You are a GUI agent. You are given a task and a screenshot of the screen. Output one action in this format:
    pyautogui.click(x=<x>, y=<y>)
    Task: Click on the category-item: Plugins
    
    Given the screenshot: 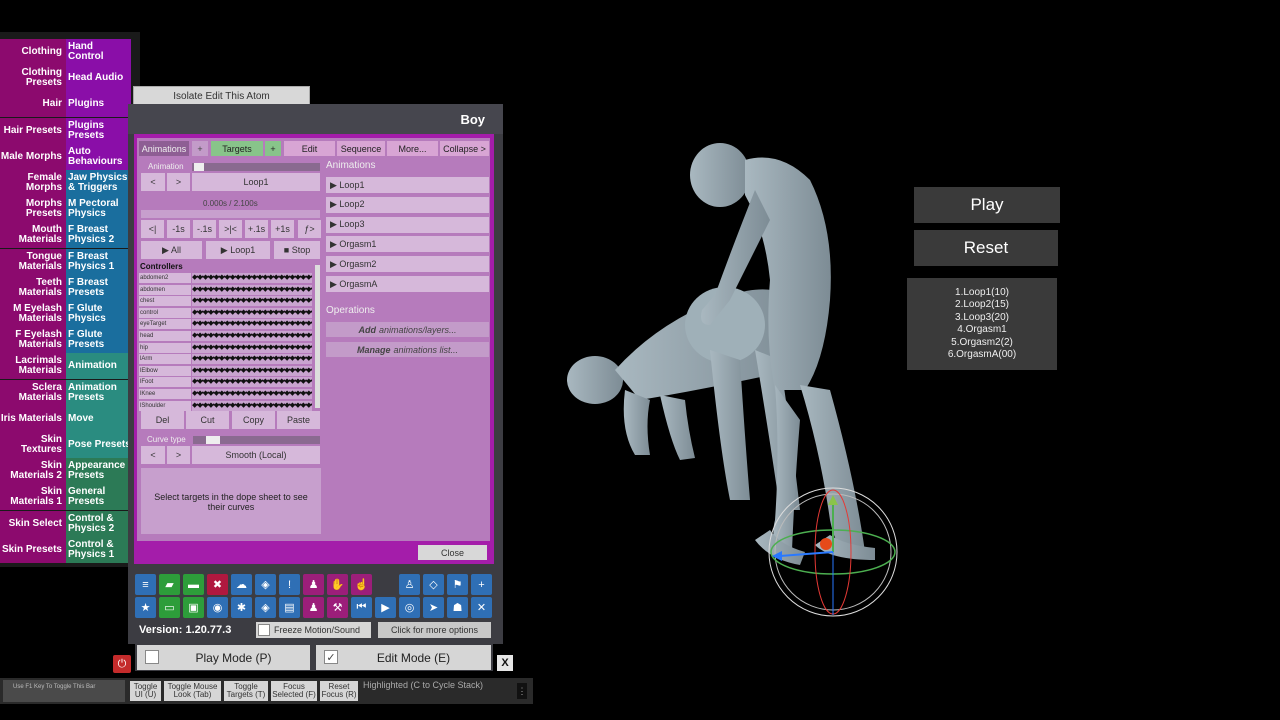 What is the action you would take?
    pyautogui.click(x=98, y=104)
    